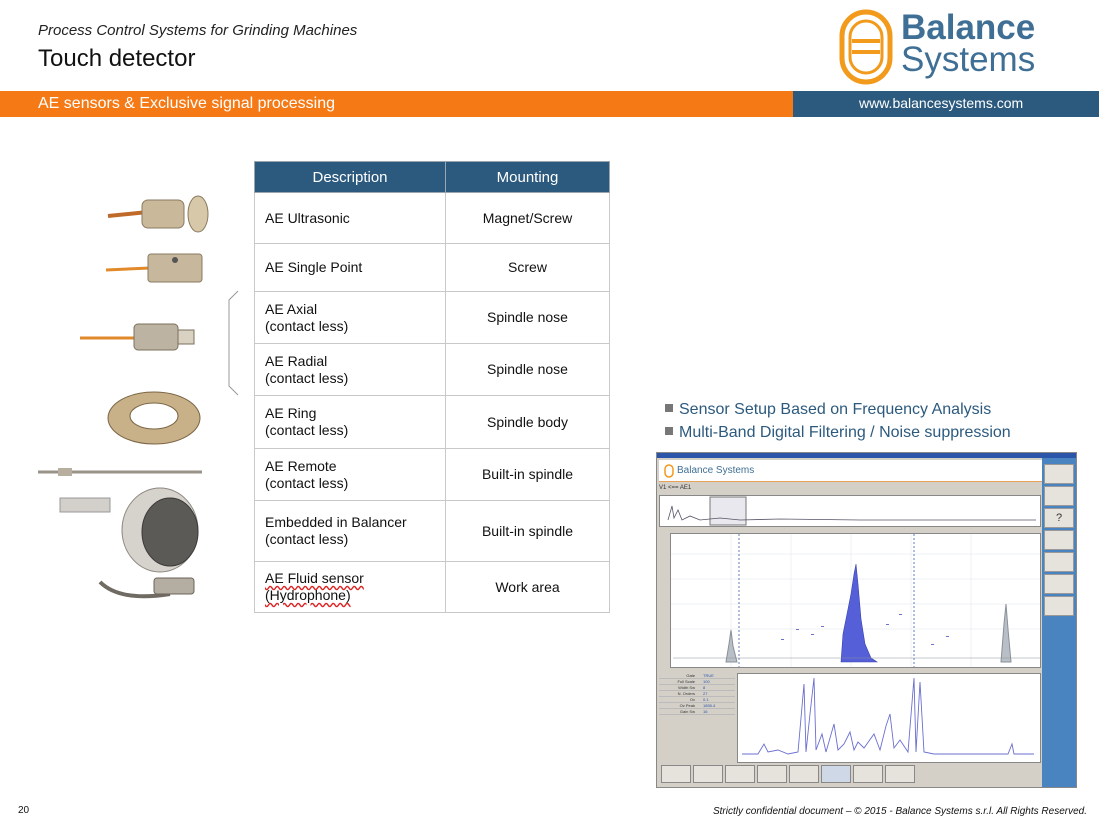  I want to click on param-key: Ov, so click(692, 699).